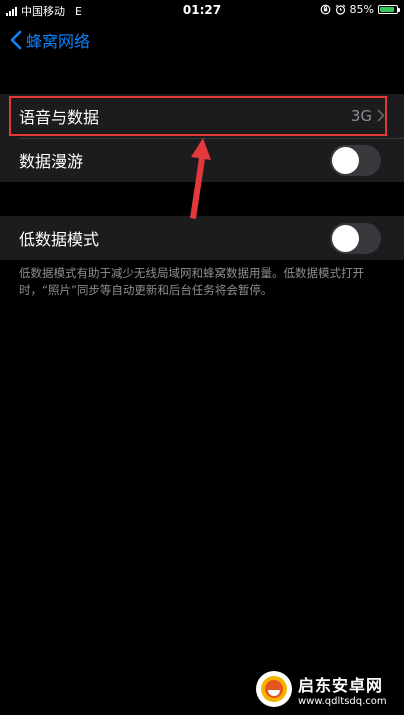  I want to click on status-right: 85%, so click(360, 9).